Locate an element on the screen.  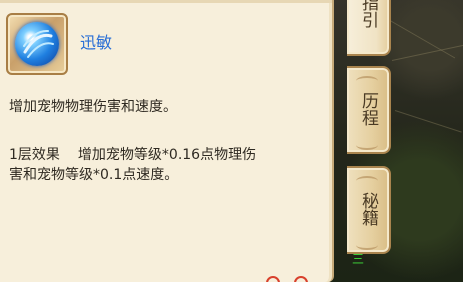
tab-history: 历程 is located at coordinates (369, 110).